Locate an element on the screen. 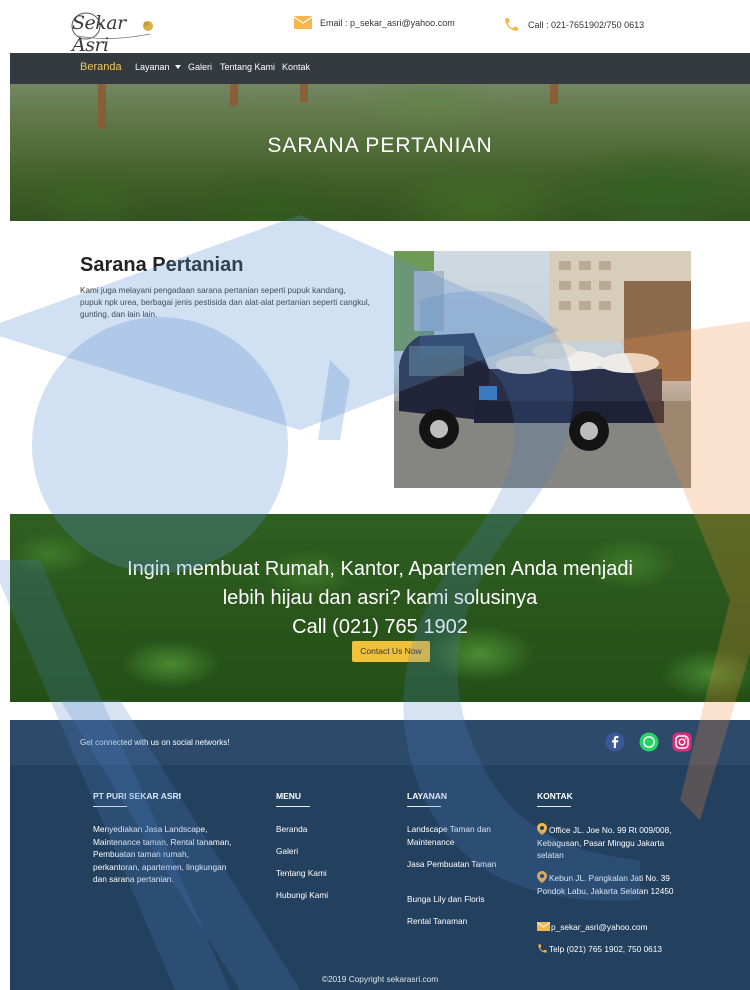 The image size is (750, 990). whatsapp-icon is located at coordinates (649, 742).